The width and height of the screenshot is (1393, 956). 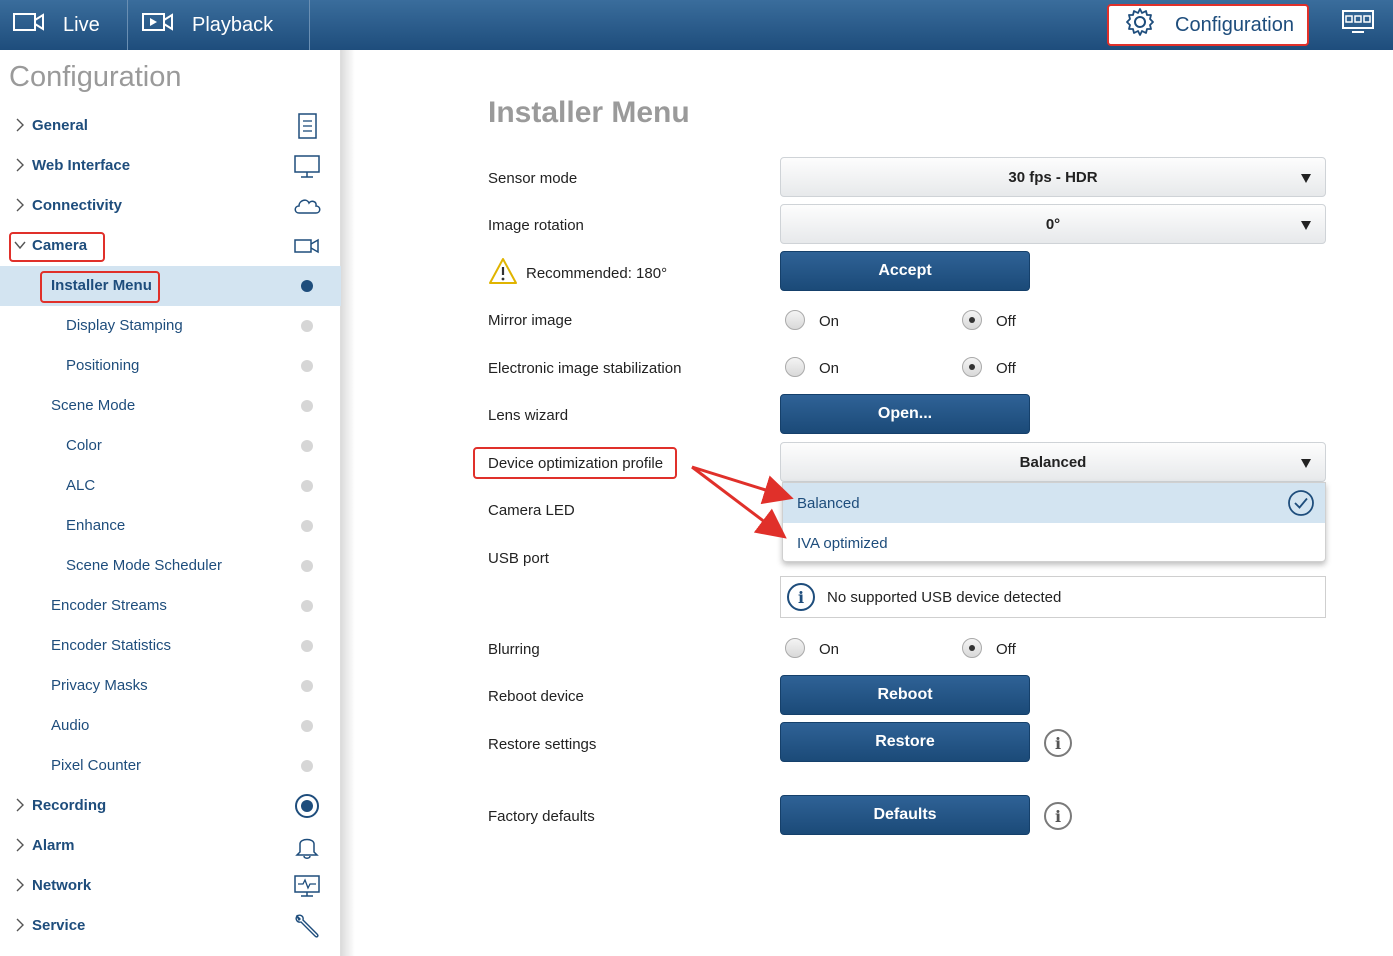 What do you see at coordinates (829, 368) in the screenshot?
I see `eis-on-label: On` at bounding box center [829, 368].